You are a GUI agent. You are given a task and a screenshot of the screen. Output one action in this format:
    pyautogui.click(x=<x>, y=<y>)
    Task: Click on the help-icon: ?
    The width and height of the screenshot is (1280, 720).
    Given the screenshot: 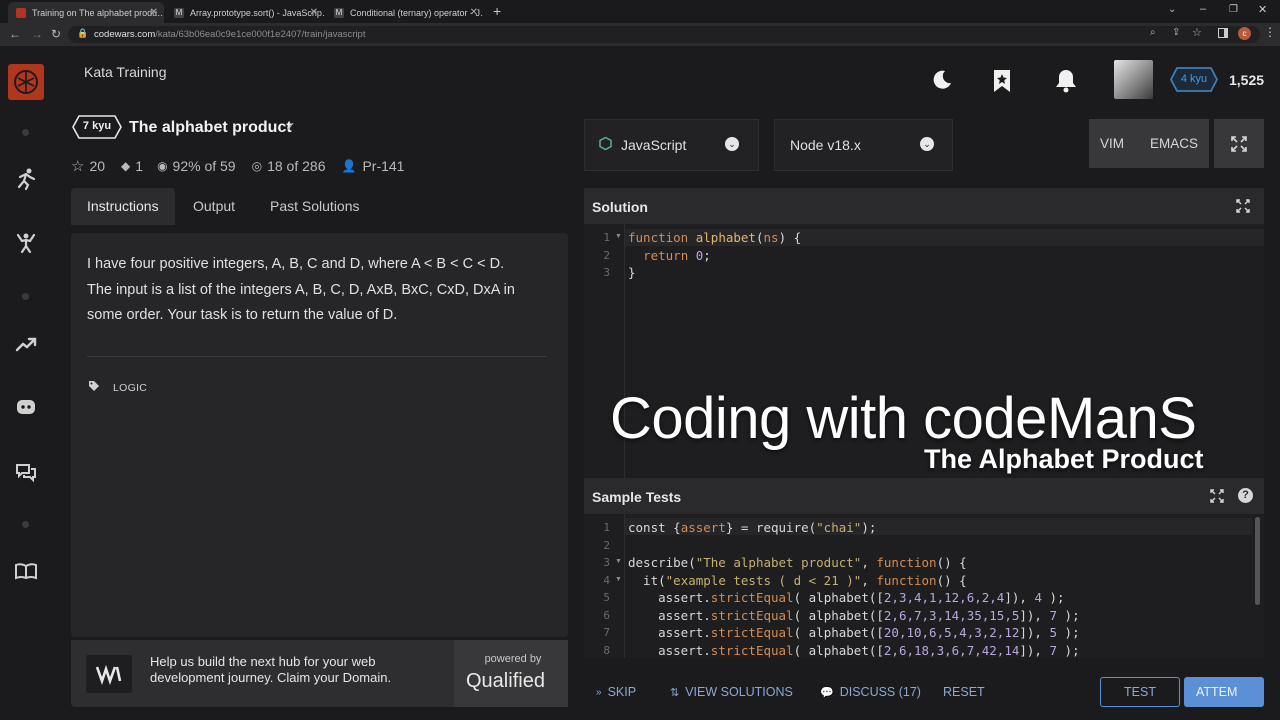 What is the action you would take?
    pyautogui.click(x=1245, y=495)
    